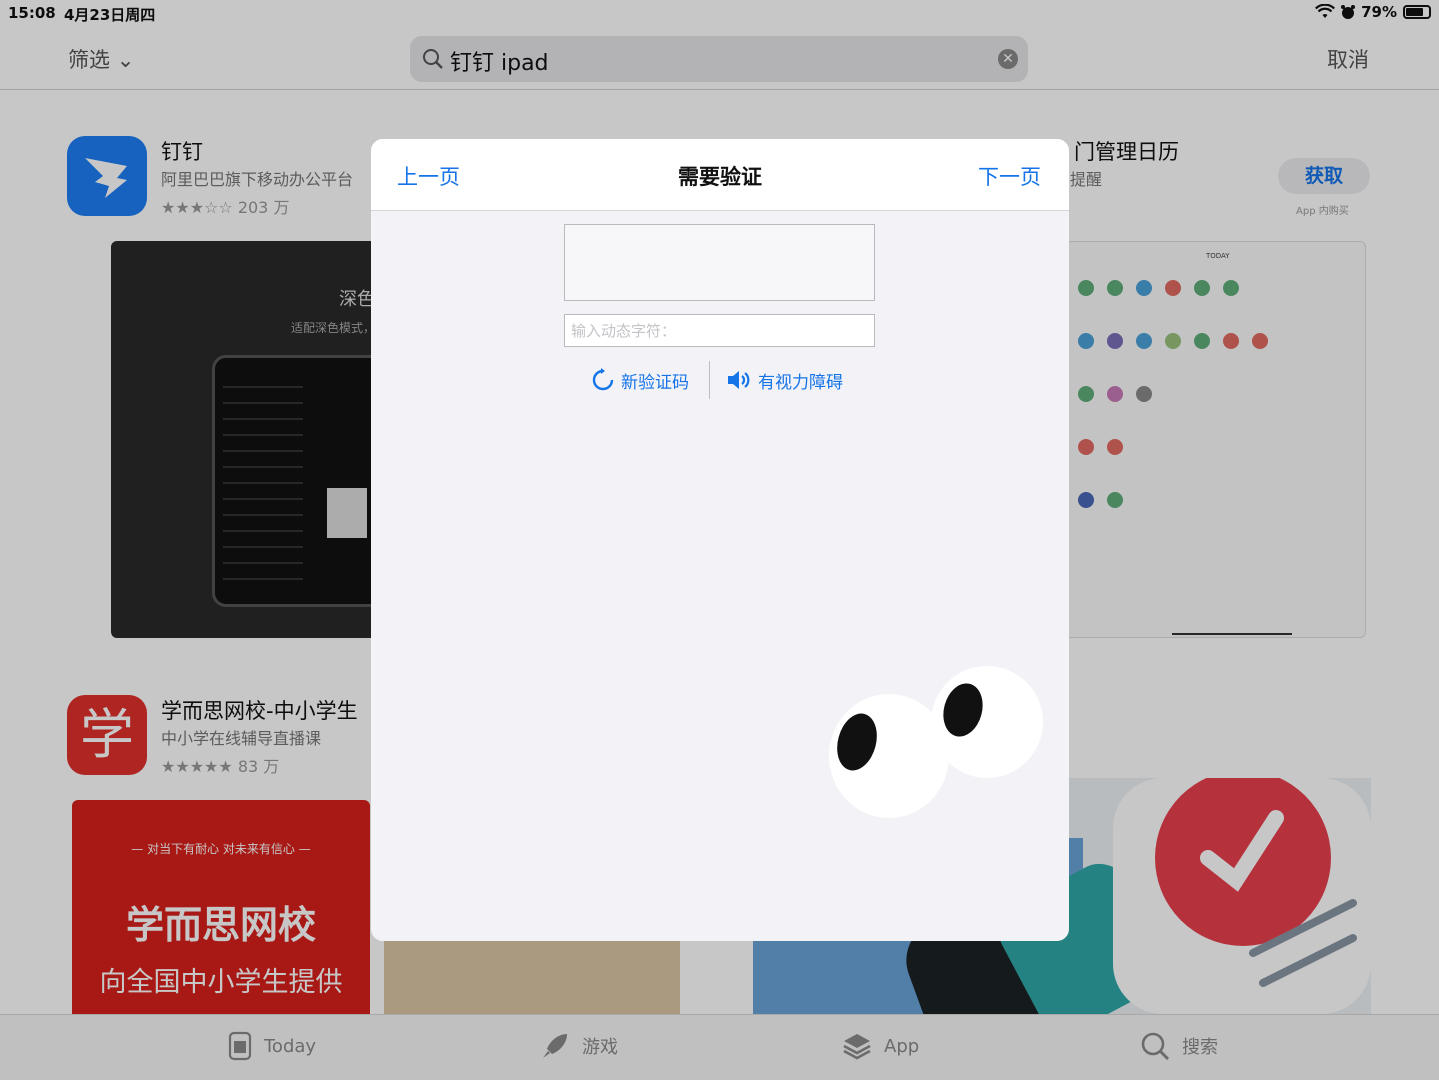 Image resolution: width=1439 pixels, height=1080 pixels. Describe the element at coordinates (739, 380) in the screenshot. I see `speaker-icon` at that location.